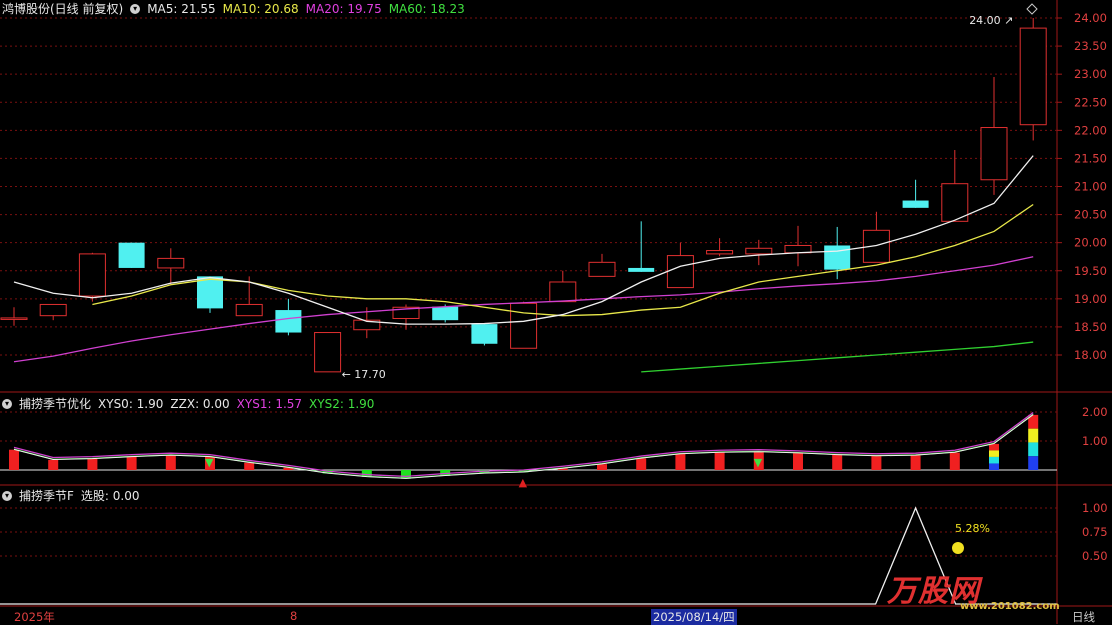 The image size is (1112, 625). I want to click on x-label-month: 8, so click(294, 616).